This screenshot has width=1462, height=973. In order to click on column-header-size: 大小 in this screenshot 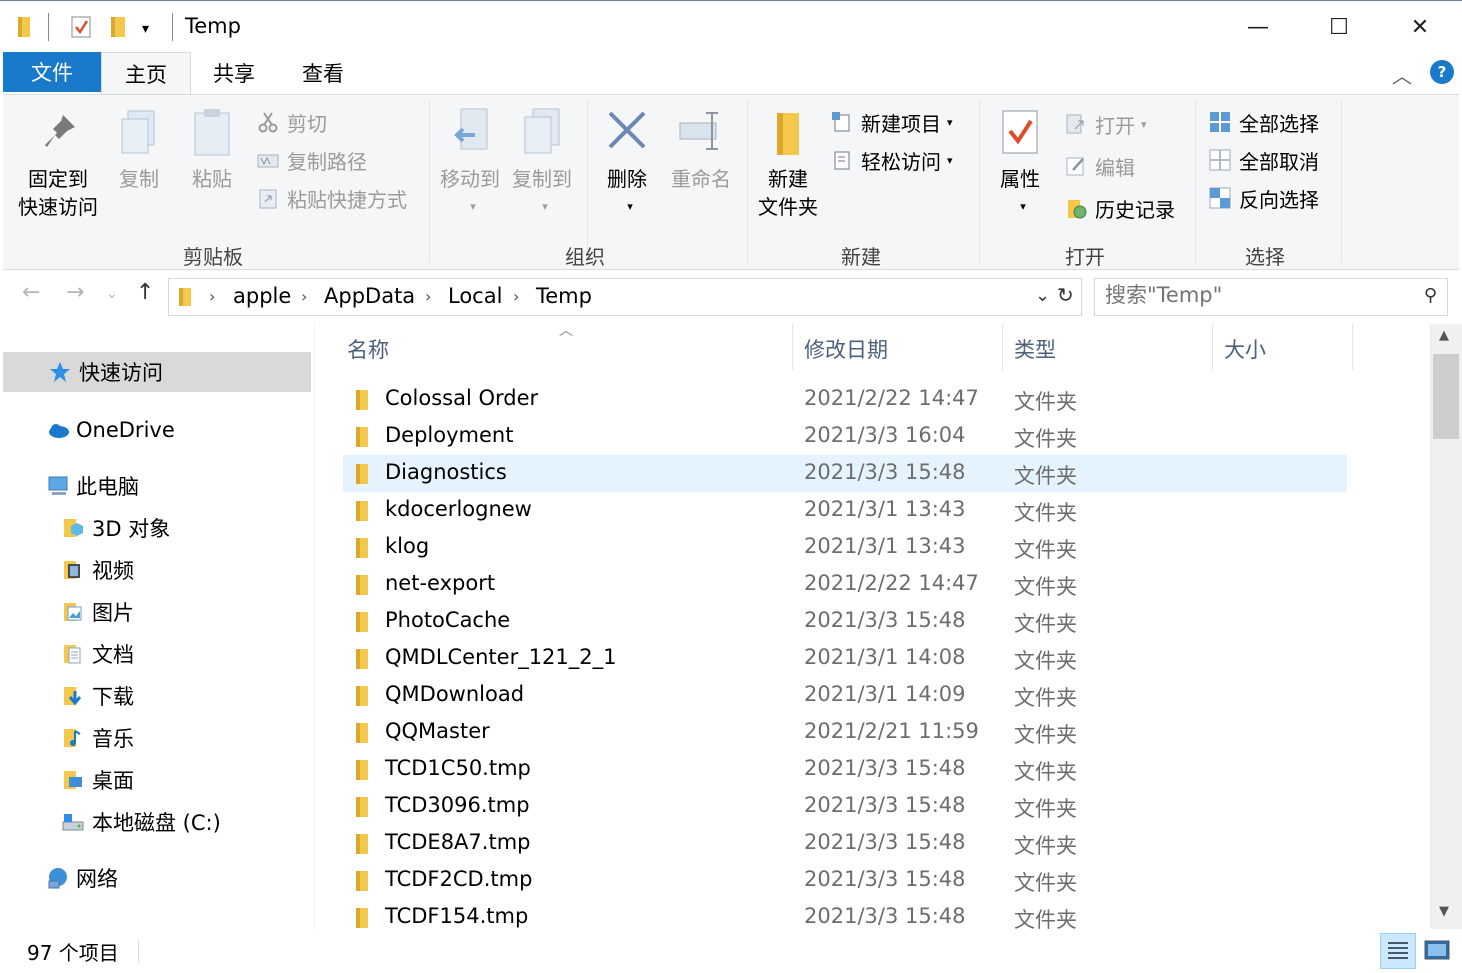, I will do `click(1245, 349)`.